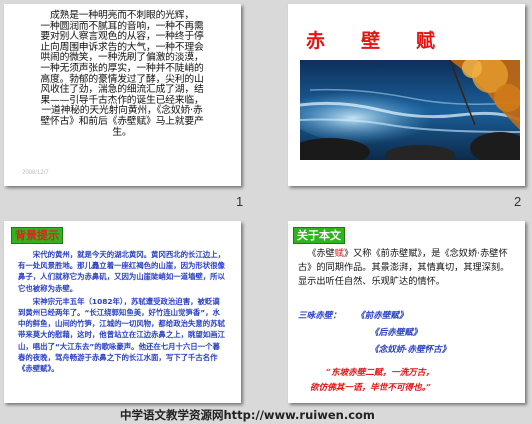 This screenshot has width=532, height=424. What do you see at coordinates (339, 253) in the screenshot?
I see `about-text-highlight: 赋` at bounding box center [339, 253].